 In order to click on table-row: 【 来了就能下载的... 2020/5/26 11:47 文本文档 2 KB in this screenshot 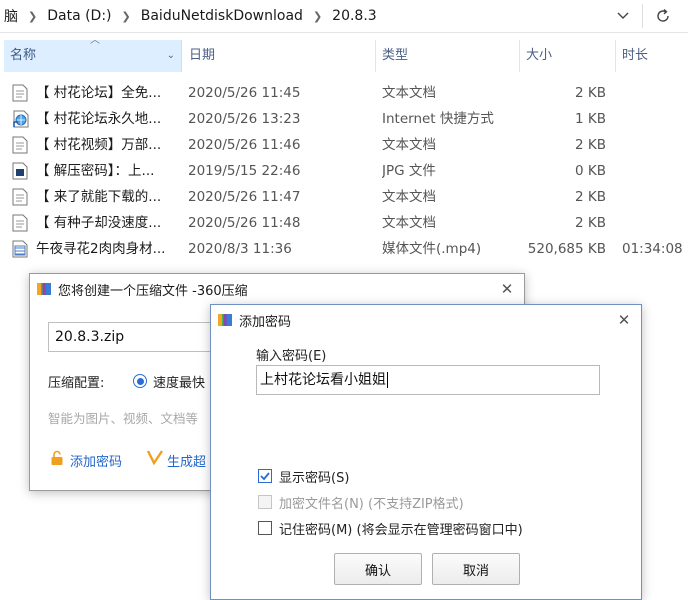, I will do `click(344, 197)`.